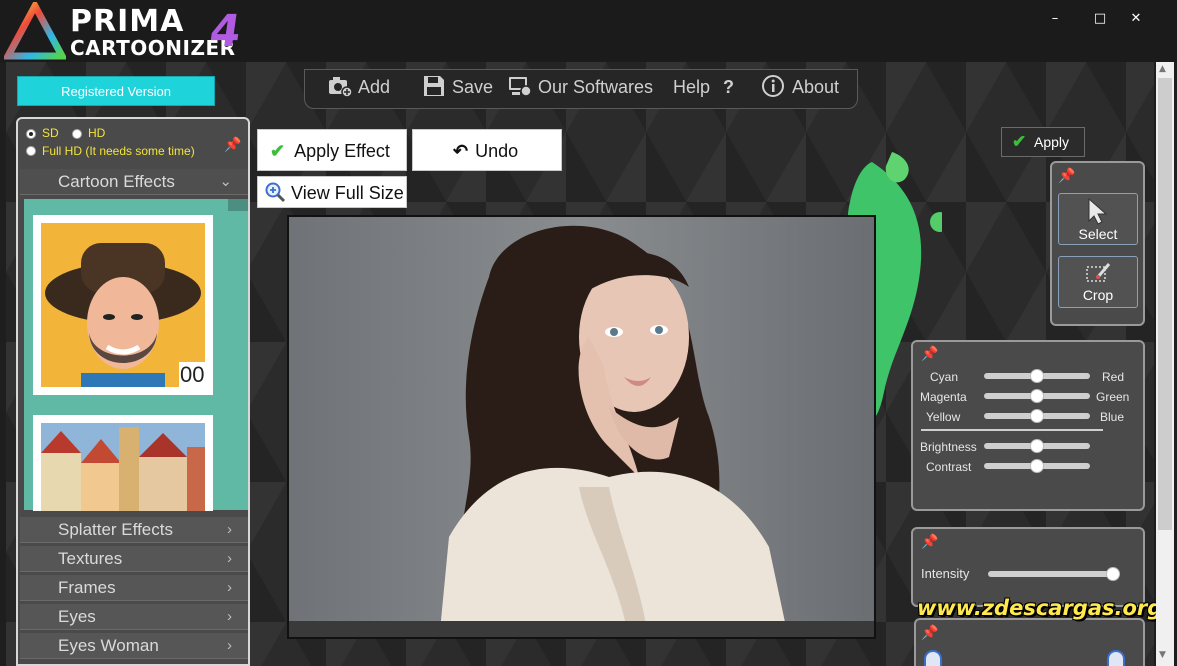 This screenshot has height=666, width=1177. I want to click on close-button: ✕, so click(1136, 19).